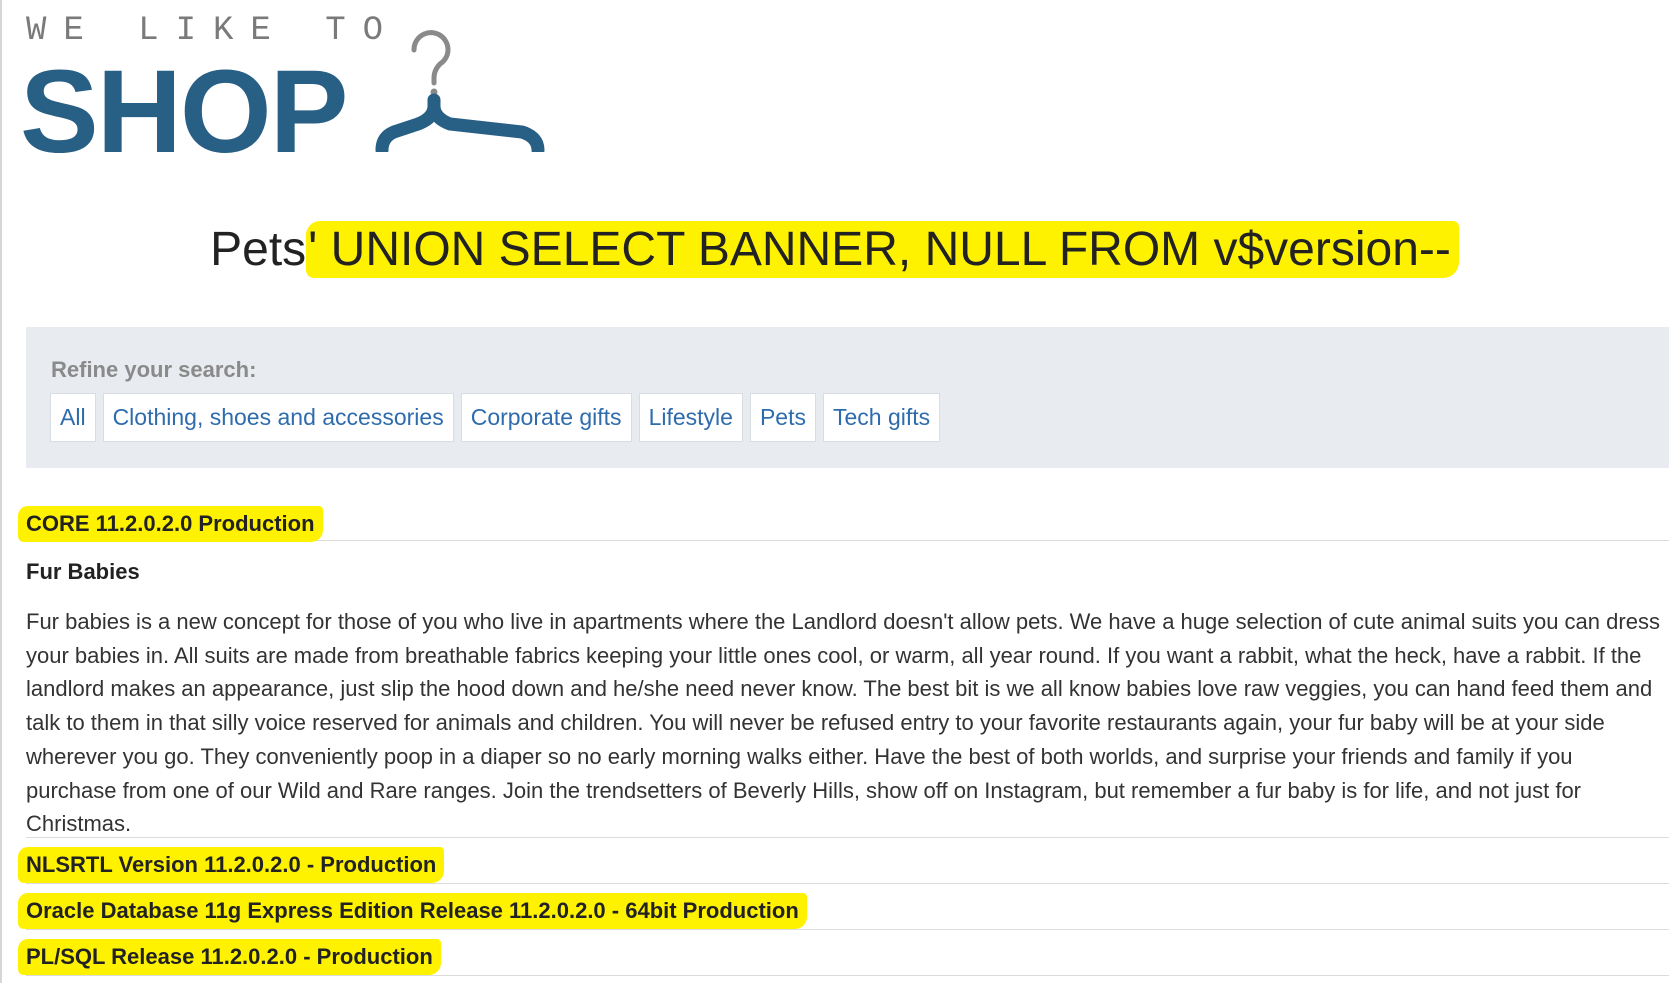 Image resolution: width=1669 pixels, height=983 pixels. Describe the element at coordinates (231, 865) in the screenshot. I see `row-title: NLSRTL Version 11.2.0.2.0 - Production` at that location.